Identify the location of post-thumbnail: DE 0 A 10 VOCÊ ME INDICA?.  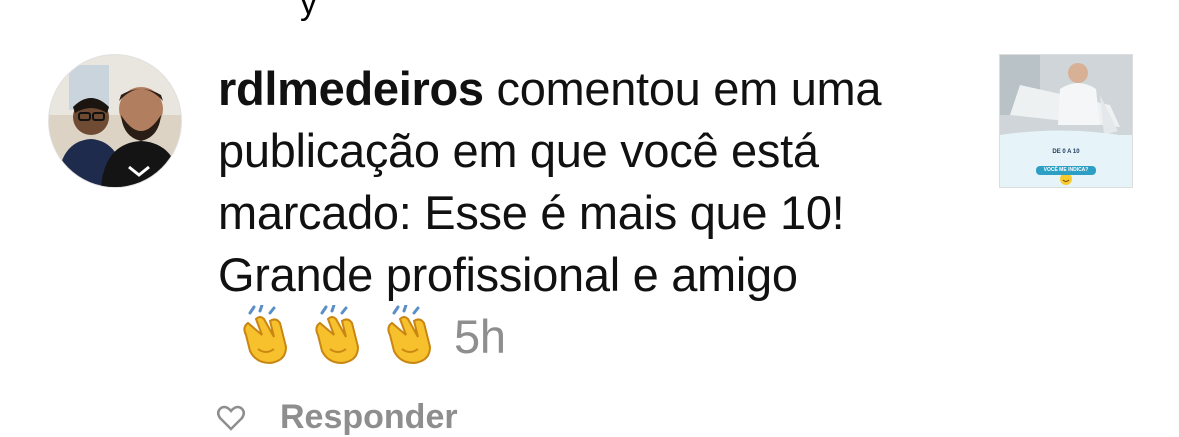
(1066, 121).